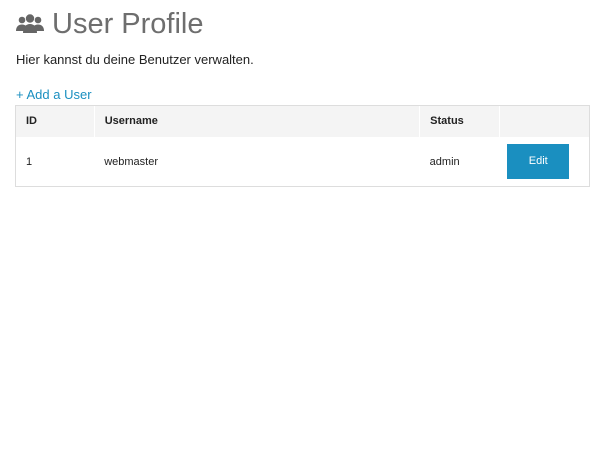  What do you see at coordinates (444, 161) in the screenshot?
I see `cell-status: admin` at bounding box center [444, 161].